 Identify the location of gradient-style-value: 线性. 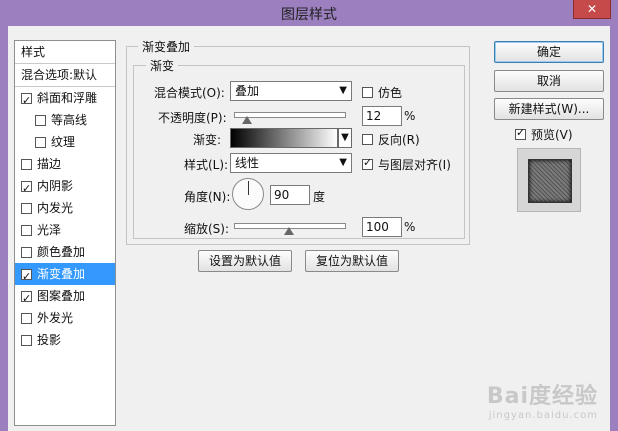
(247, 163).